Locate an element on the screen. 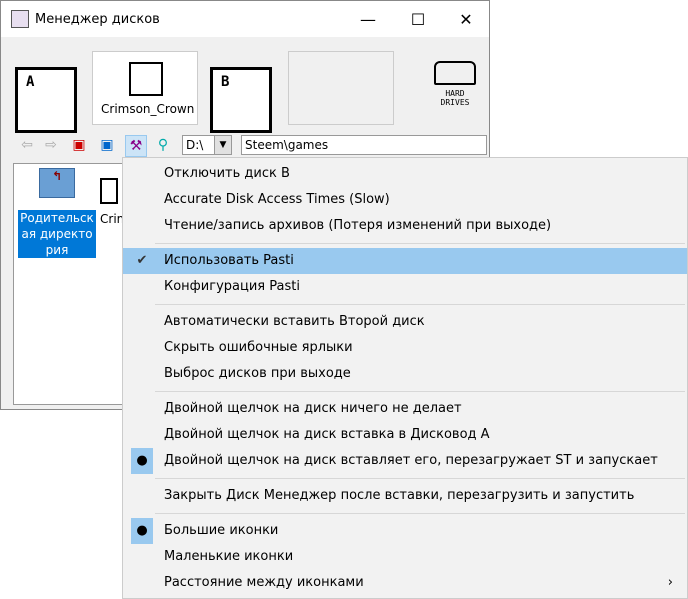  menu-item: Конфигурация Pasti is located at coordinates (405, 287).